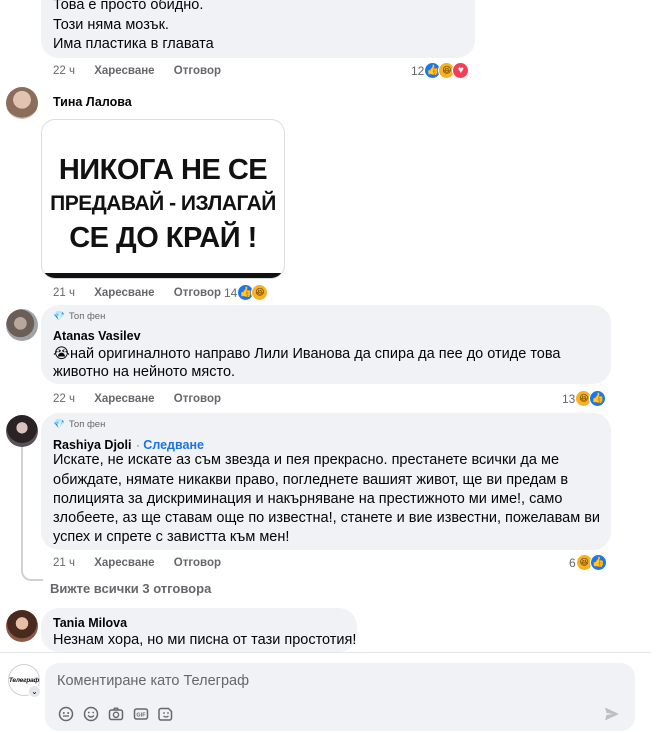 This screenshot has height=732, width=651. What do you see at coordinates (572, 562) in the screenshot?
I see `reaction-count: 6` at bounding box center [572, 562].